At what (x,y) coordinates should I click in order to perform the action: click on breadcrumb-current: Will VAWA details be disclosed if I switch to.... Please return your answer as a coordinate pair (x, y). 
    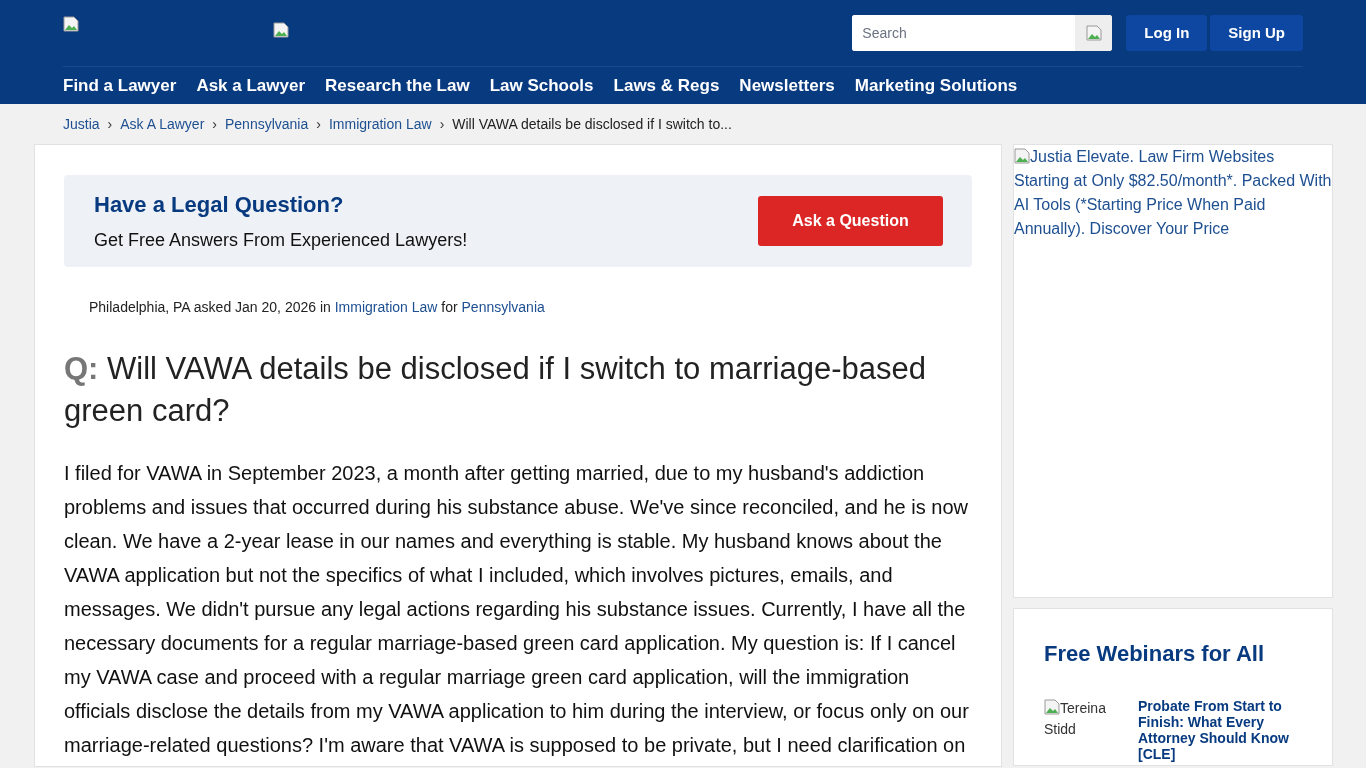
    Looking at the image, I should click on (592, 124).